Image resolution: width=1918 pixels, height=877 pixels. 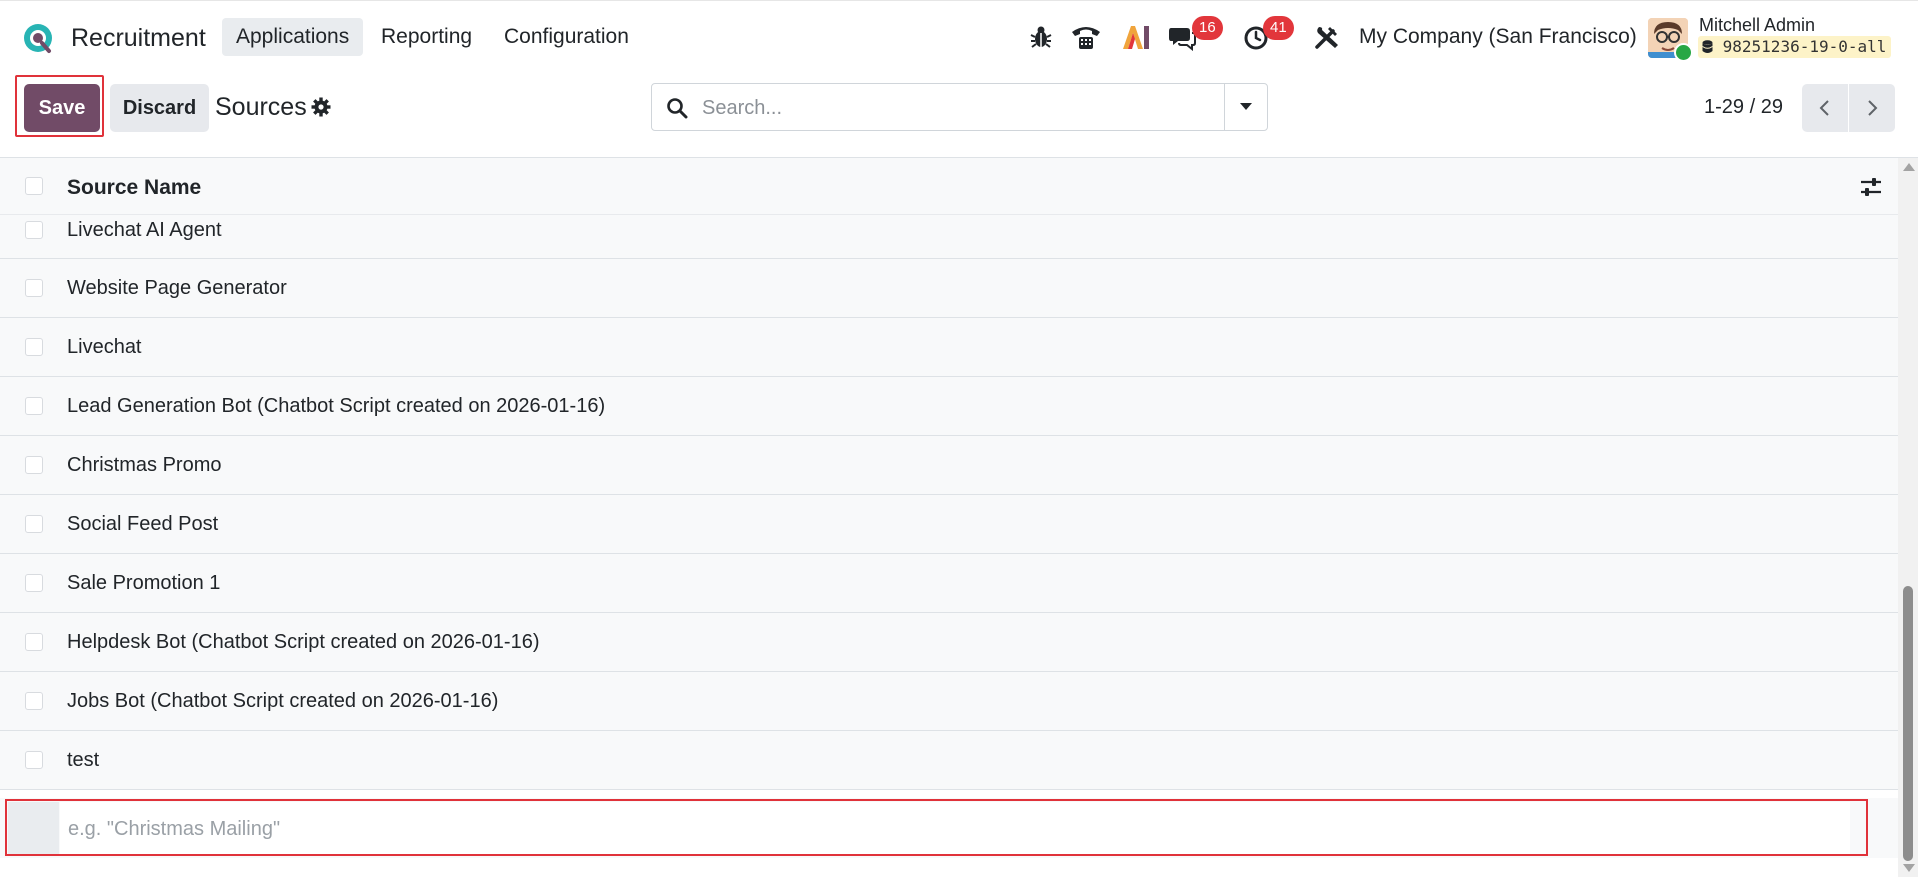 What do you see at coordinates (104, 347) in the screenshot?
I see `source-name-cell: Livechat` at bounding box center [104, 347].